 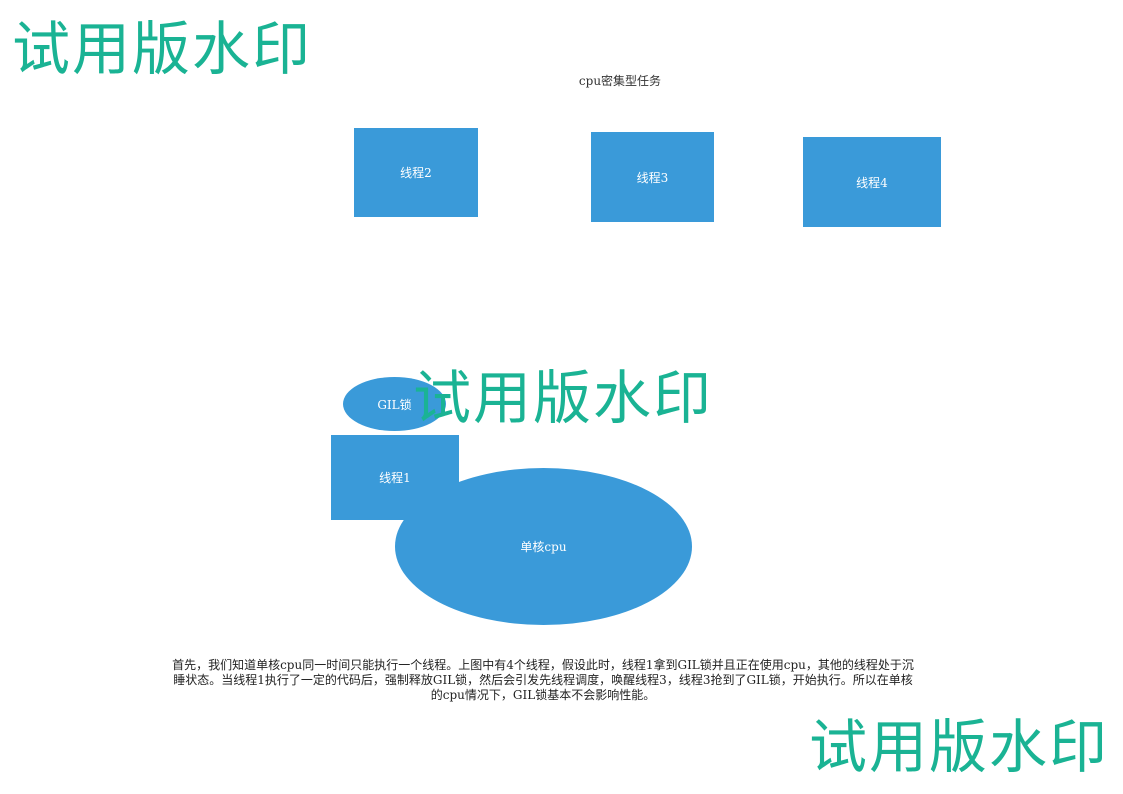 What do you see at coordinates (563, 398) in the screenshot?
I see `watermark-center: 试用版水印` at bounding box center [563, 398].